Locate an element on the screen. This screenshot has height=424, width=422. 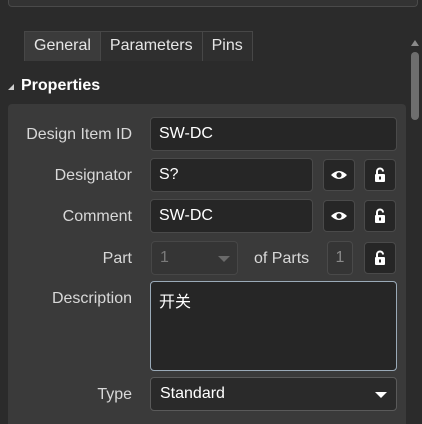
part-value: 1 is located at coordinates (164, 257).